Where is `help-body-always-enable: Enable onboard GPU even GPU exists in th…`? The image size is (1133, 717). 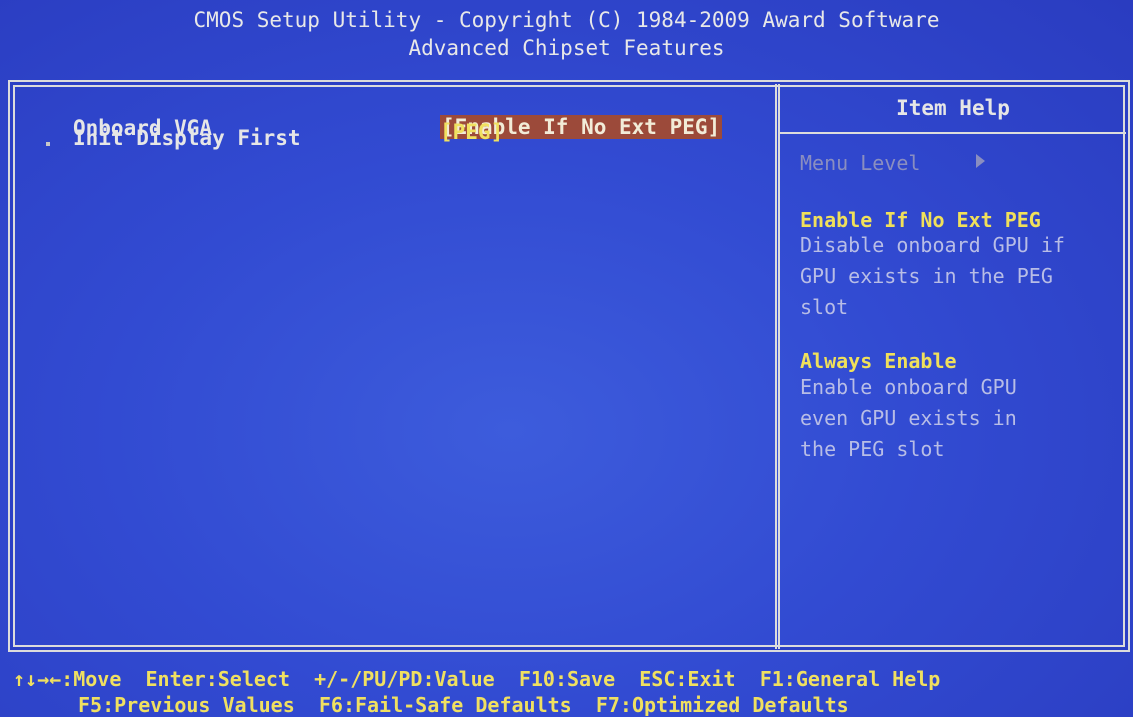
help-body-always-enable: Enable onboard GPU even GPU exists in th… is located at coordinates (908, 418).